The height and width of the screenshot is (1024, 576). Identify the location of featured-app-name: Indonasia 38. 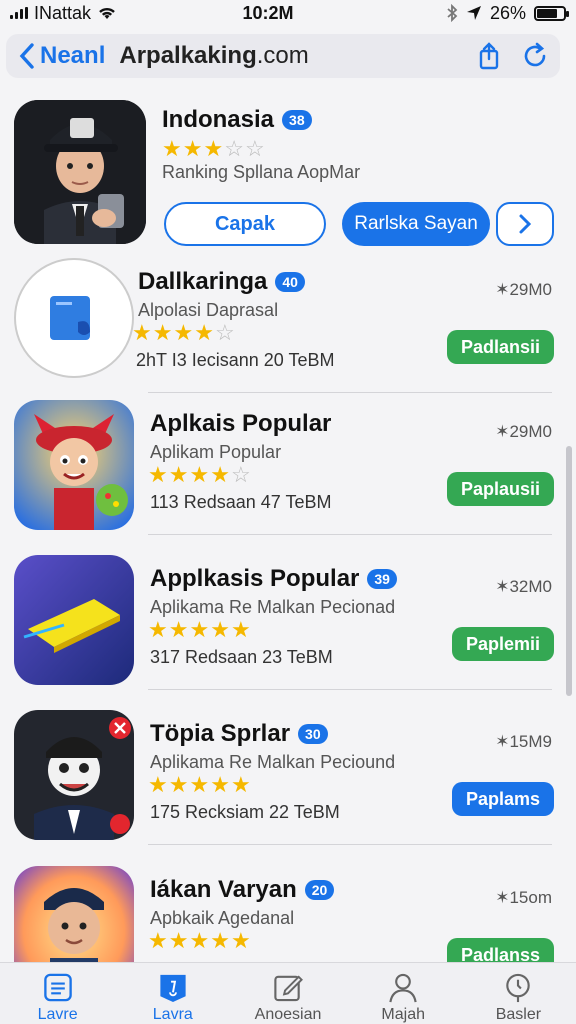
(237, 120).